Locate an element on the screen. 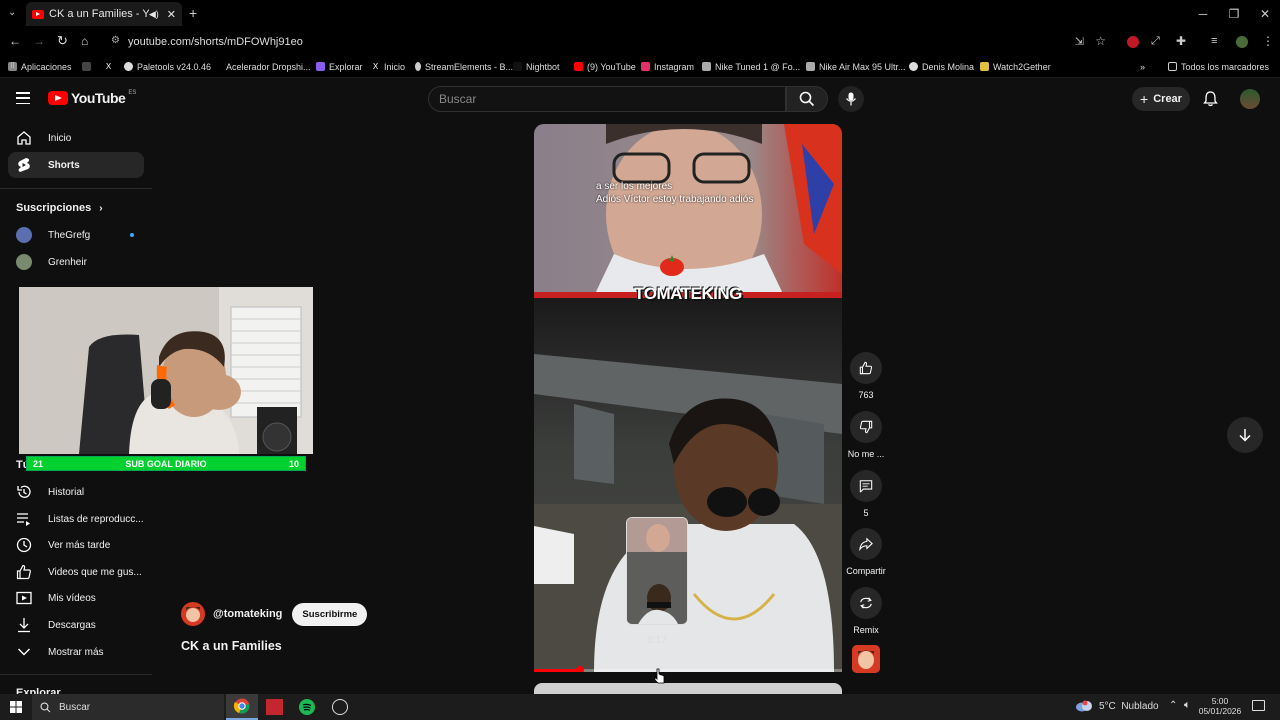  tray-chevron-icon: ⌃ is located at coordinates (1173, 705).